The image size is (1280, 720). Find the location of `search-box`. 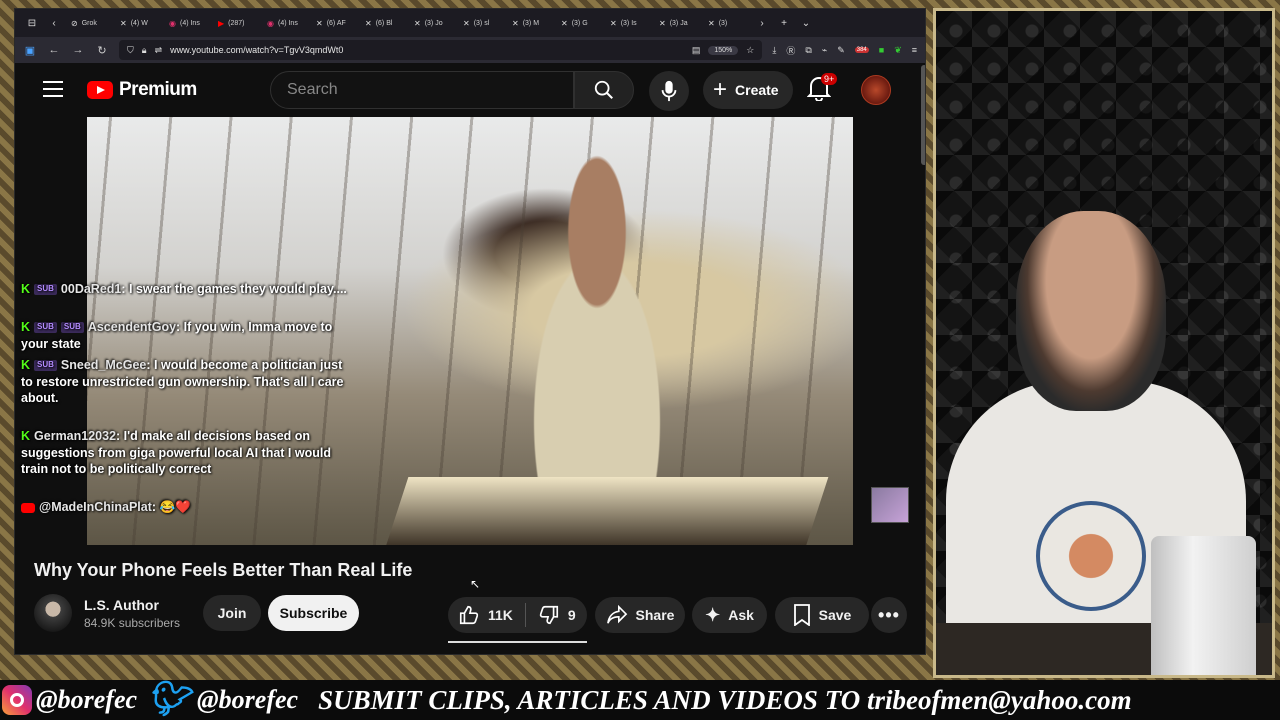

search-box is located at coordinates (422, 90).